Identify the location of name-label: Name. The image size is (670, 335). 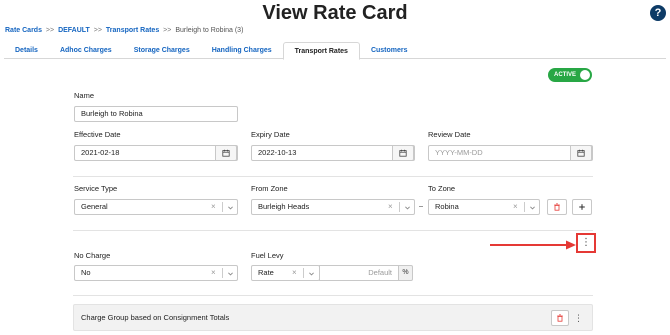
(84, 95).